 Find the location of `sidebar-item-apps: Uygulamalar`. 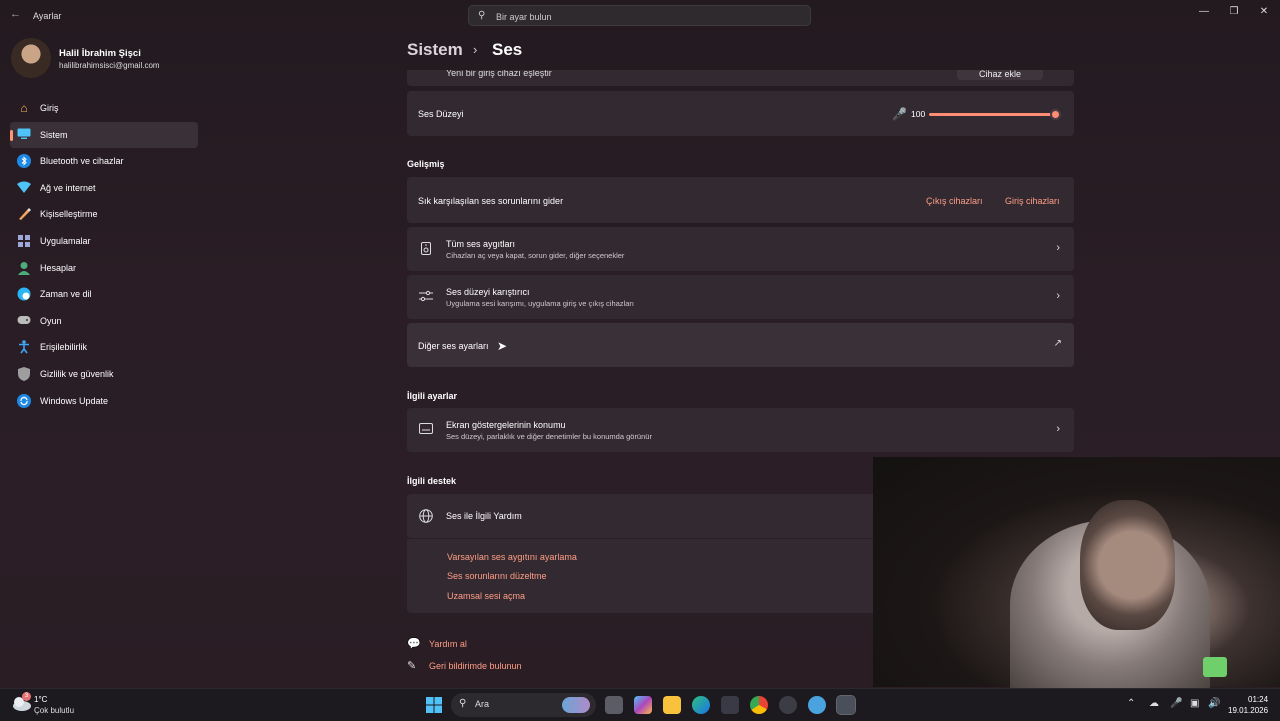

sidebar-item-apps: Uygulamalar is located at coordinates (104, 241).